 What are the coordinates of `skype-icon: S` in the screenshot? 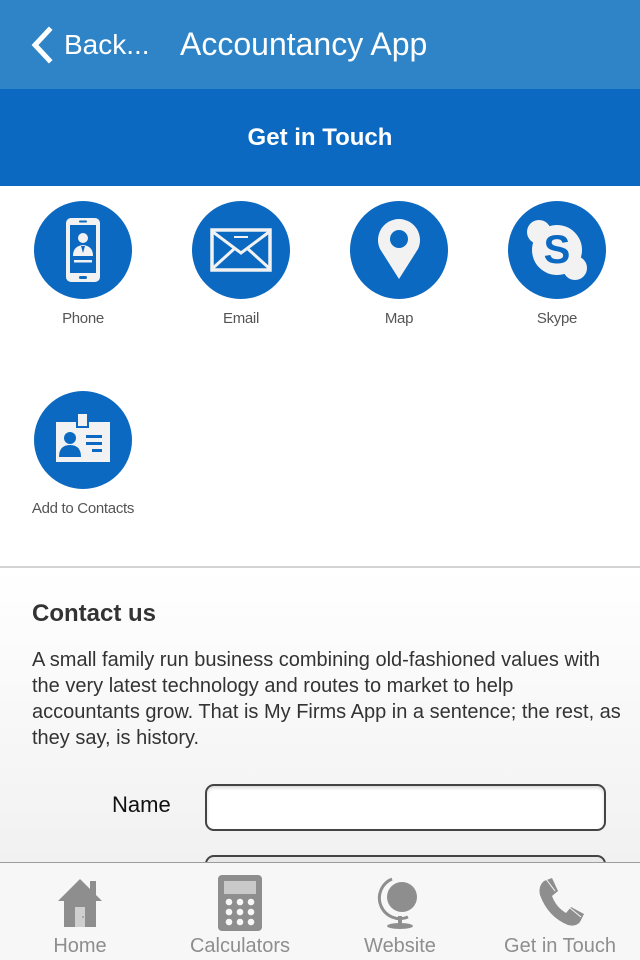 It's located at (557, 250).